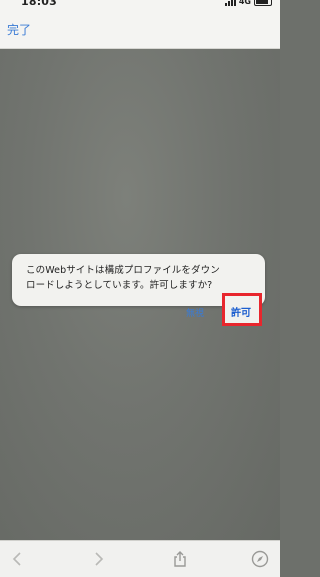  I want to click on forward-button, so click(98, 559).